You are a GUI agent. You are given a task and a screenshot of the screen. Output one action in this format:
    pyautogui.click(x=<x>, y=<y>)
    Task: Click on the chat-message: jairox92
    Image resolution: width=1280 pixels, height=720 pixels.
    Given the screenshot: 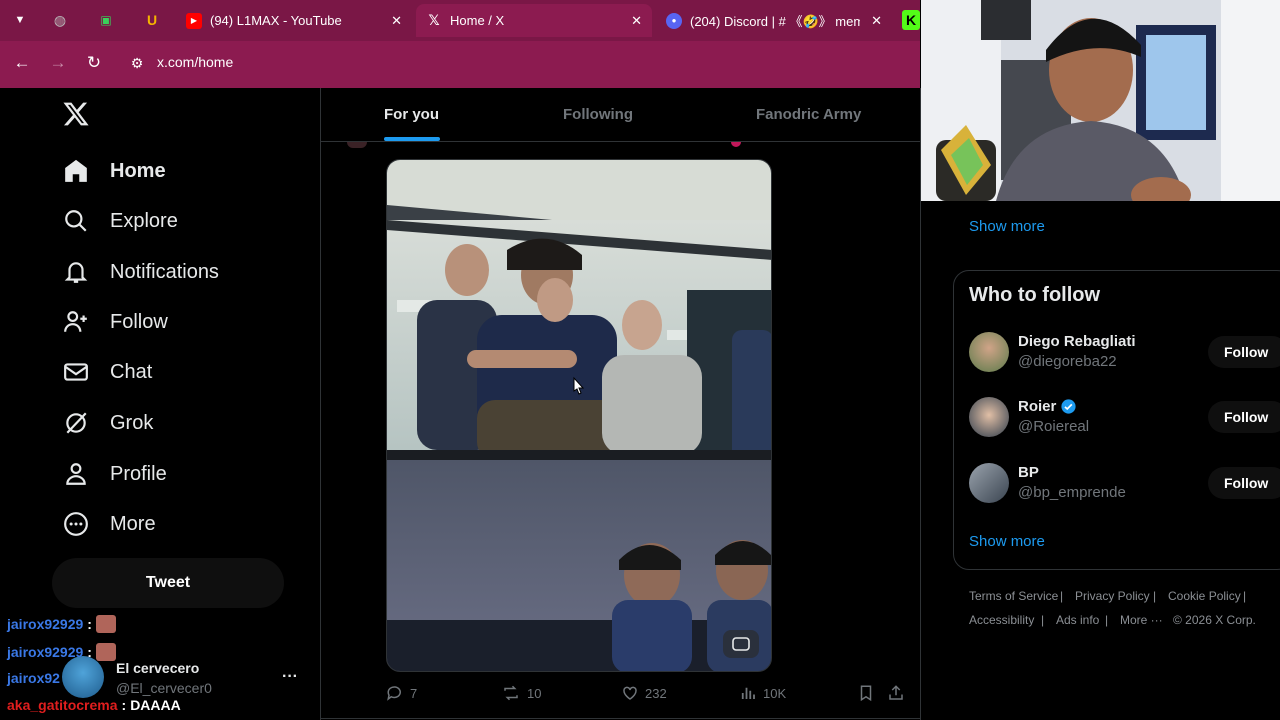 What is the action you would take?
    pyautogui.click(x=33, y=678)
    